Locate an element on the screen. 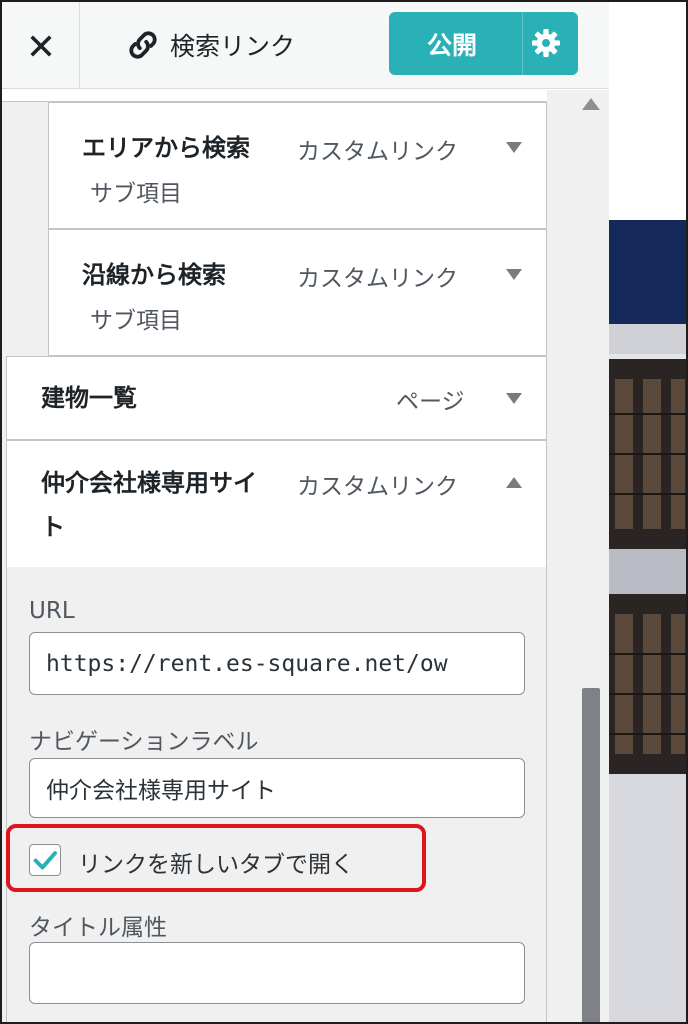 The height and width of the screenshot is (1024, 688). title-attr-label: タイトル属性 is located at coordinates (98, 928).